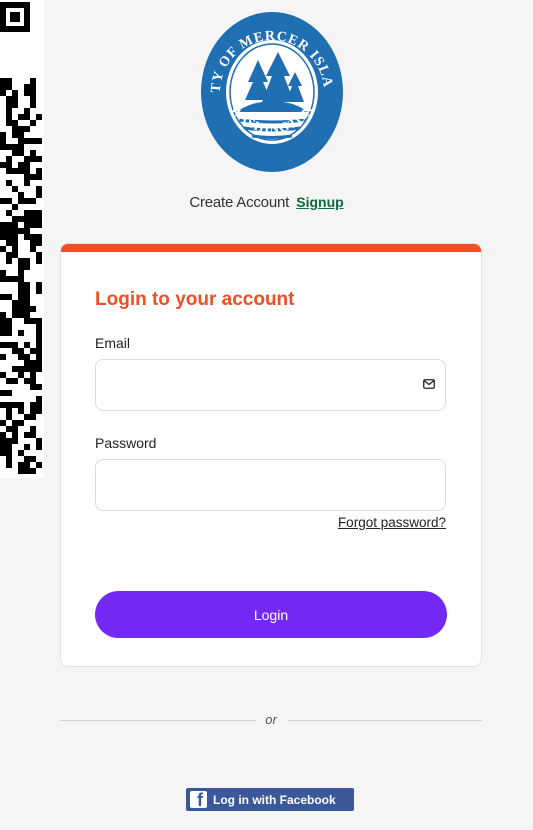 The width and height of the screenshot is (533, 830). I want to click on password-field, so click(258, 484).